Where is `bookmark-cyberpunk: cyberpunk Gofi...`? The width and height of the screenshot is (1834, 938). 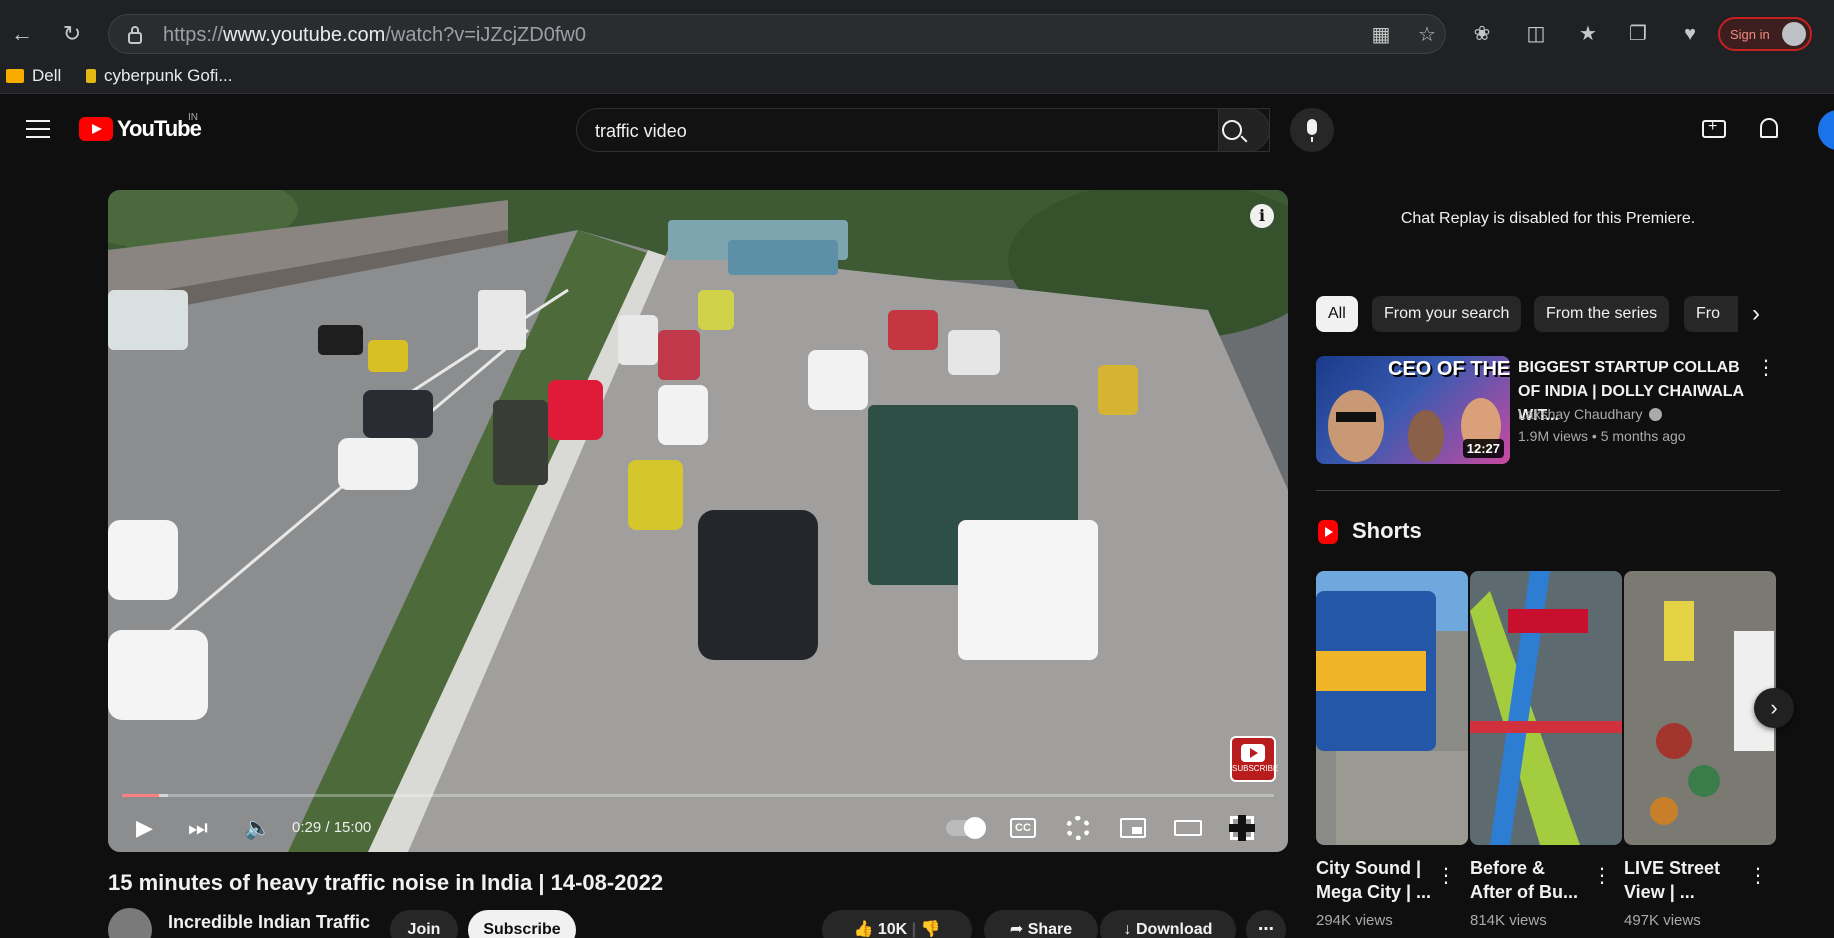 bookmark-cyberpunk: cyberpunk Gofi... is located at coordinates (159, 76).